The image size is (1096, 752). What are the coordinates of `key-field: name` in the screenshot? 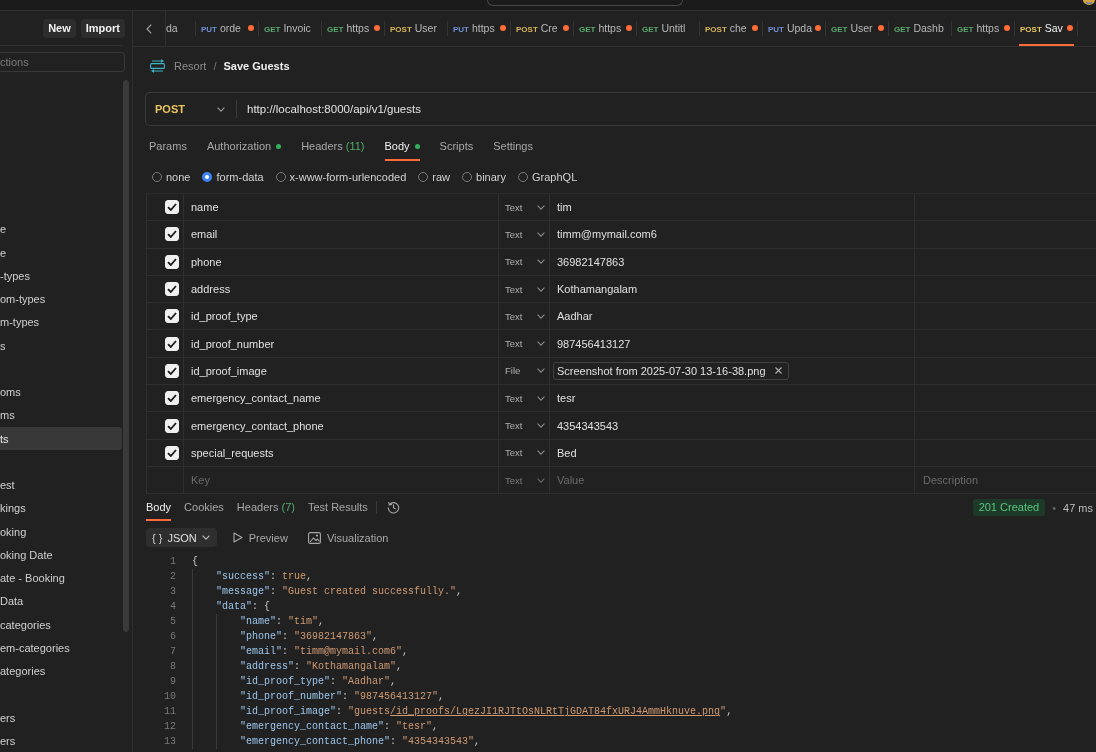 It's located at (341, 207).